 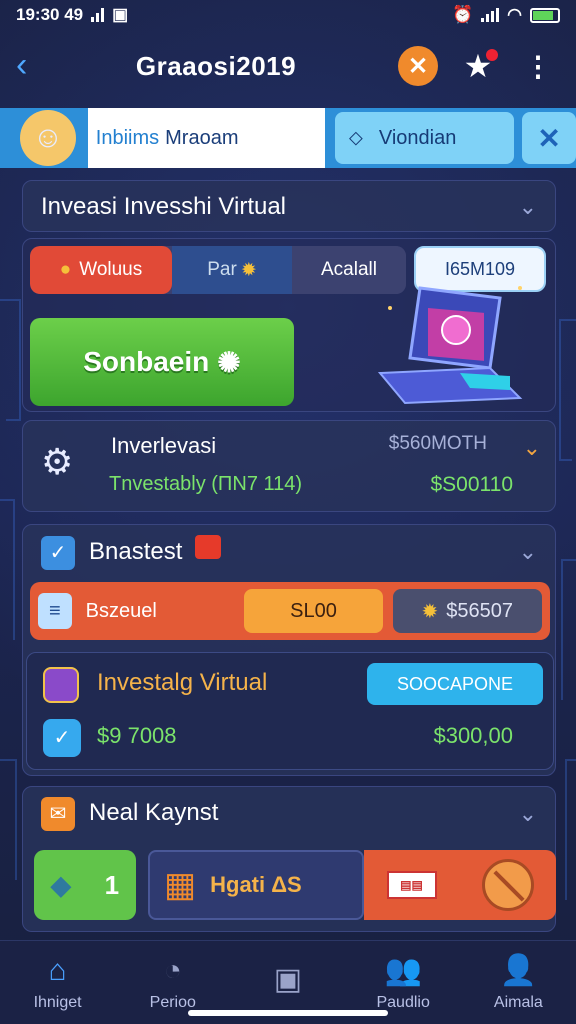 What do you see at coordinates (417, 137) in the screenshot?
I see `tab-viondian-label: Viondian` at bounding box center [417, 137].